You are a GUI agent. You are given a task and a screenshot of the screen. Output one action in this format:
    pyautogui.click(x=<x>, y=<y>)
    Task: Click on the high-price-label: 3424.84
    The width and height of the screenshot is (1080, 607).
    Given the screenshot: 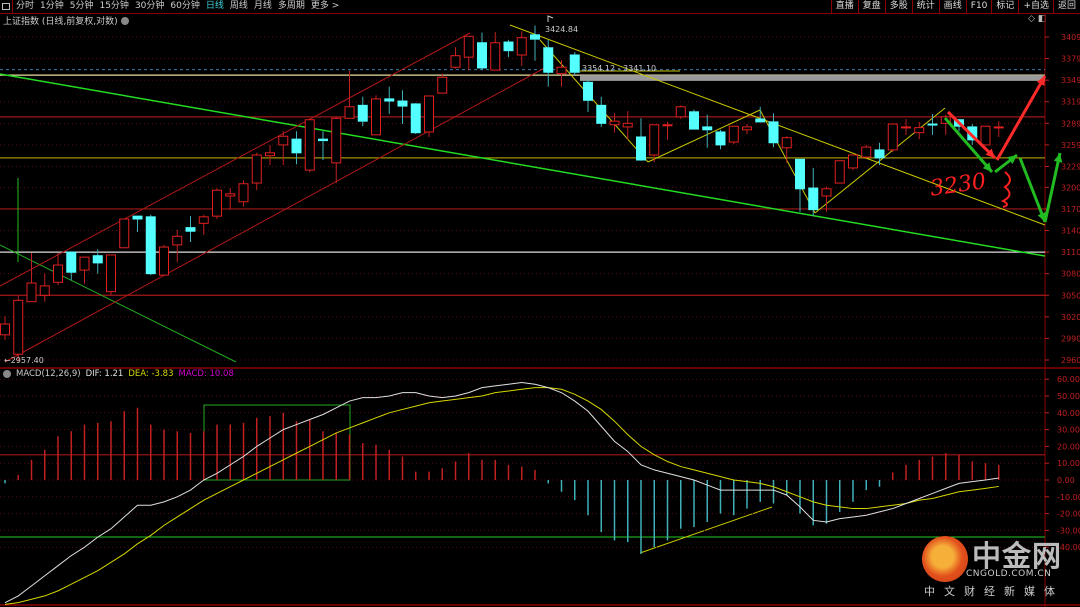 What is the action you would take?
    pyautogui.click(x=561, y=29)
    